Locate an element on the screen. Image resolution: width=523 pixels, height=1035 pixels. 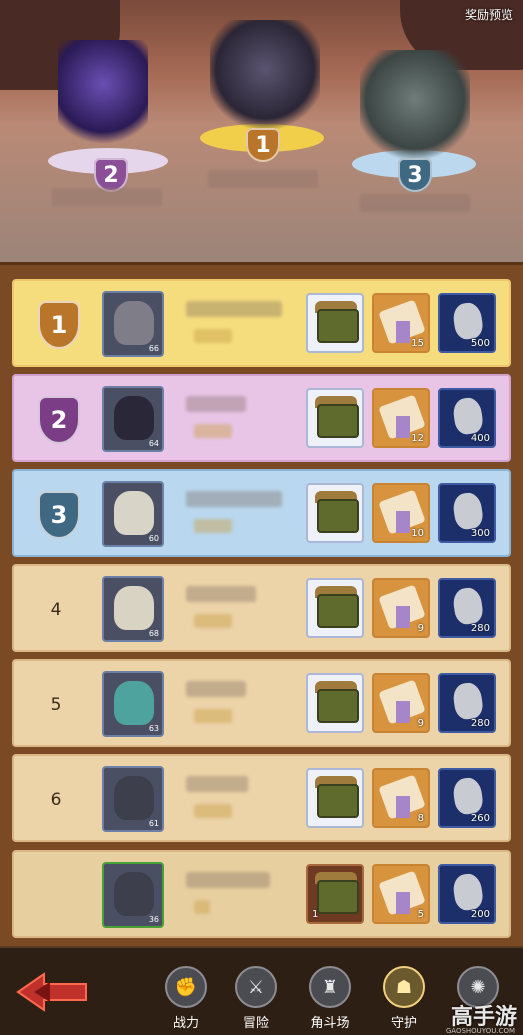
nav-item-arena: ♜ 角斗场 is located at coordinates (330, 999).